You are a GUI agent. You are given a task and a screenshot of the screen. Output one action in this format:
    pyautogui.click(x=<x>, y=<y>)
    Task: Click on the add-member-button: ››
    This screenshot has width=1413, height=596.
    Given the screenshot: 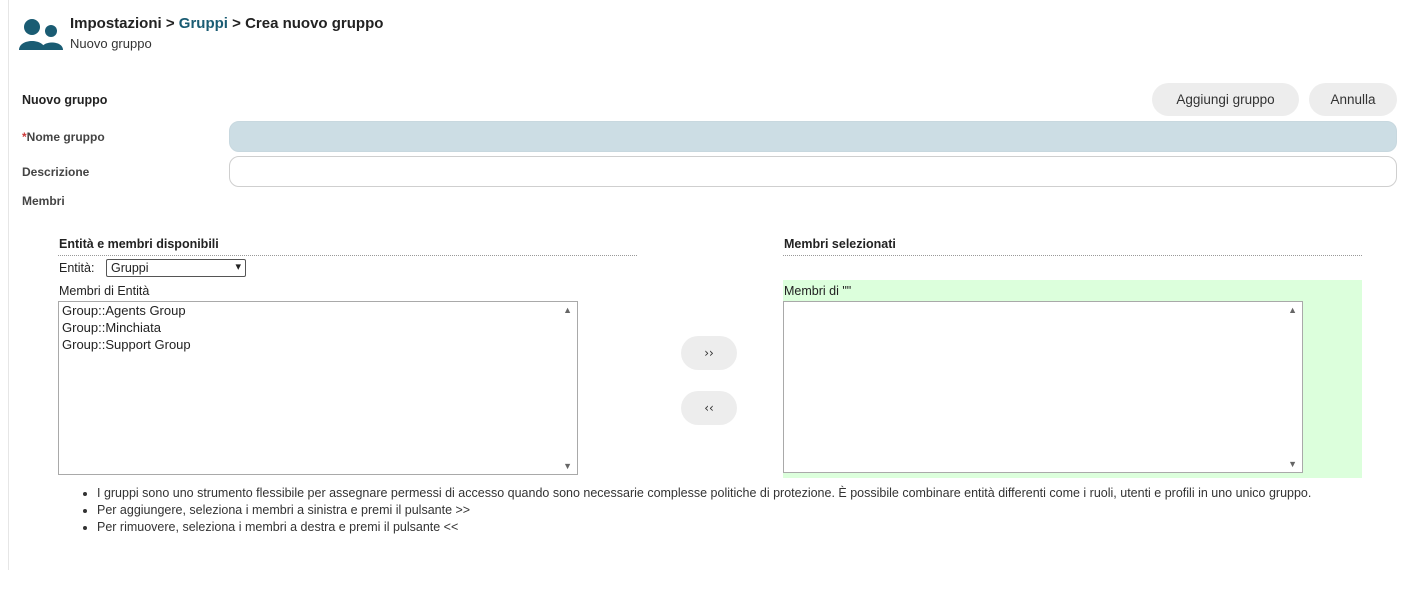 What is the action you would take?
    pyautogui.click(x=709, y=353)
    